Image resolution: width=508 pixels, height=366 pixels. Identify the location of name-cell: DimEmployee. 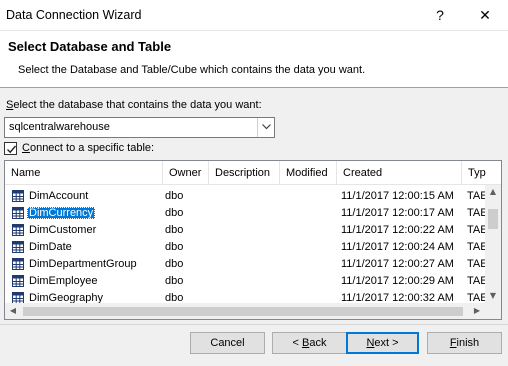
(63, 281).